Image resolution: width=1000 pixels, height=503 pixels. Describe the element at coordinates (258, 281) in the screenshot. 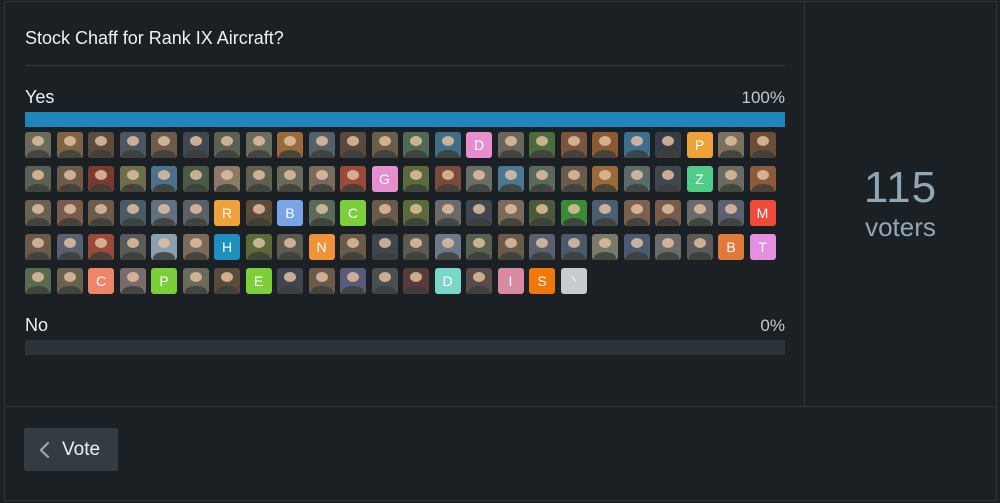

I see `voter-avatar: E` at that location.